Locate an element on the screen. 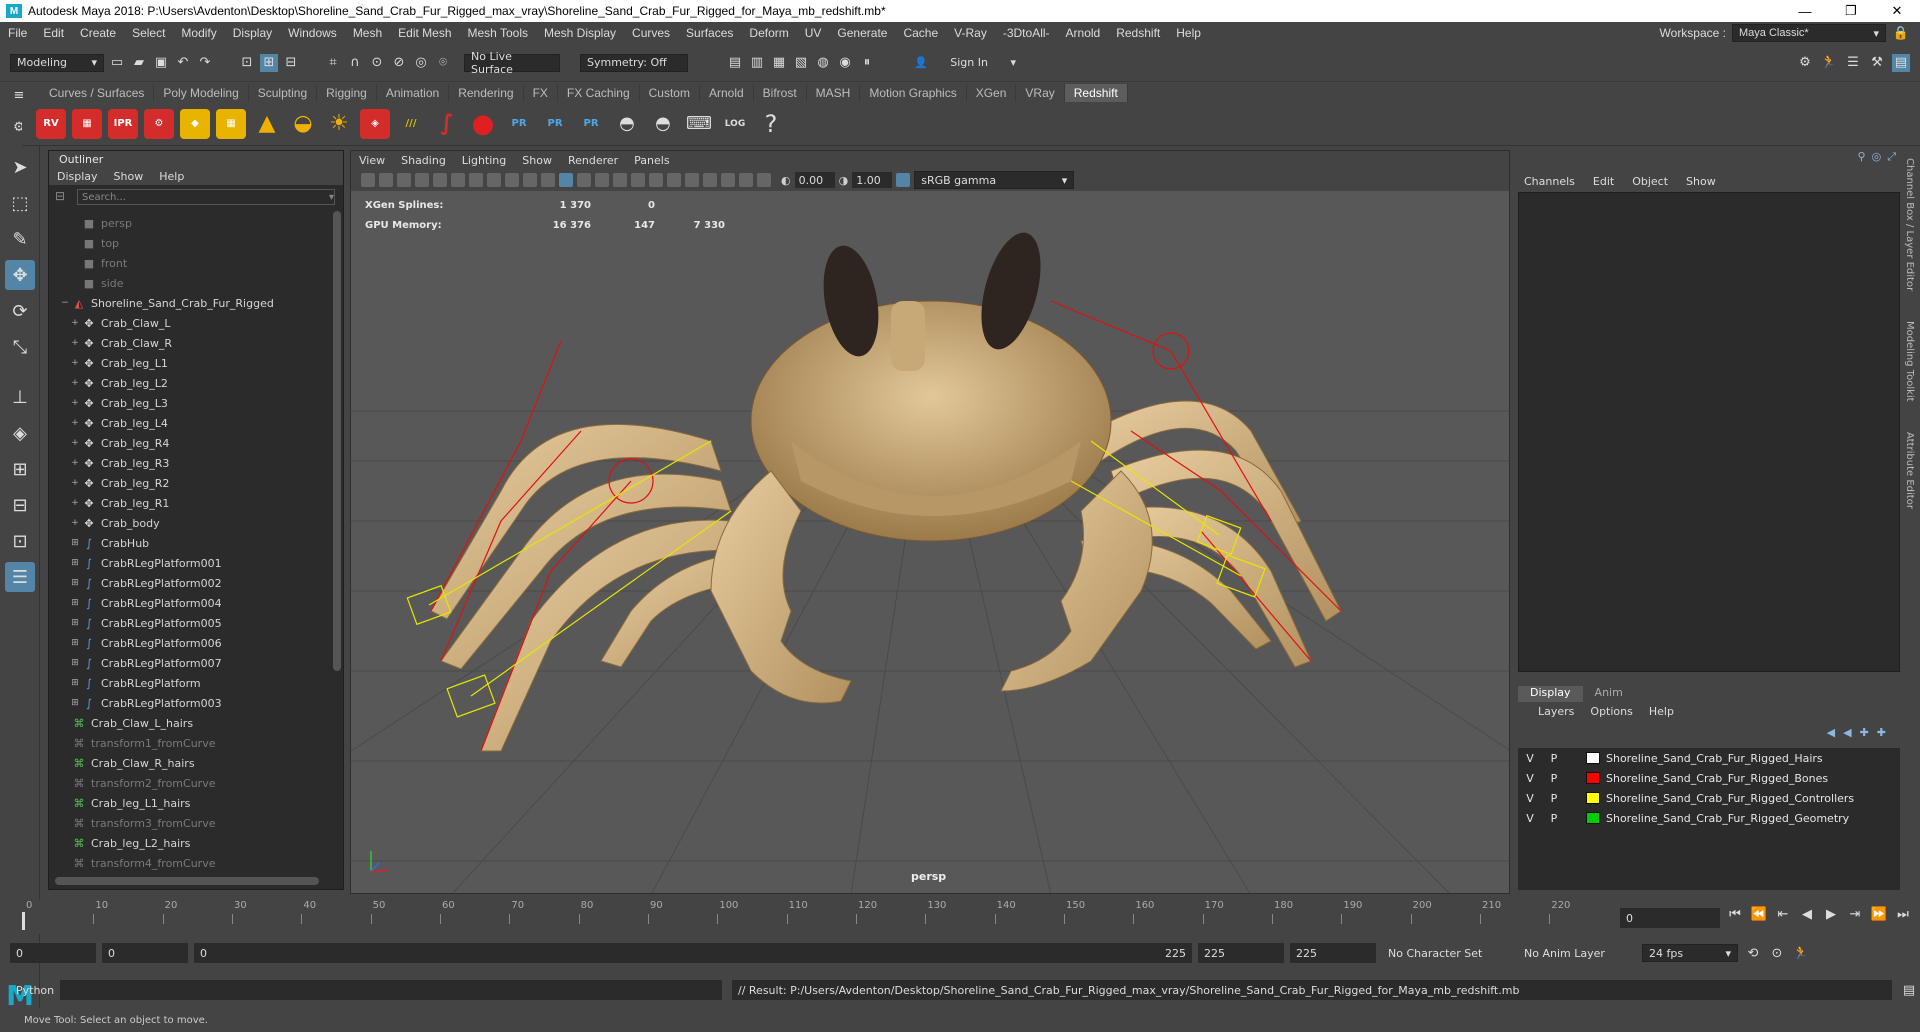 The image size is (1920, 1032). outliner-item: ⊞ ∫ CrabRLegPlatform006 is located at coordinates (189, 643).